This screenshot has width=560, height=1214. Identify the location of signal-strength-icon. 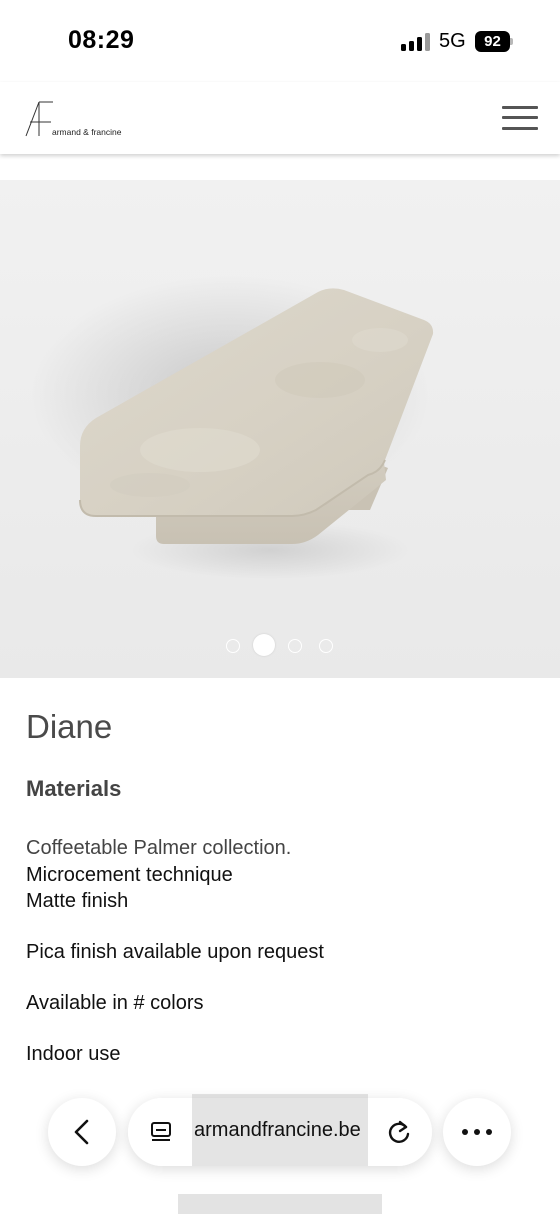
(416, 42).